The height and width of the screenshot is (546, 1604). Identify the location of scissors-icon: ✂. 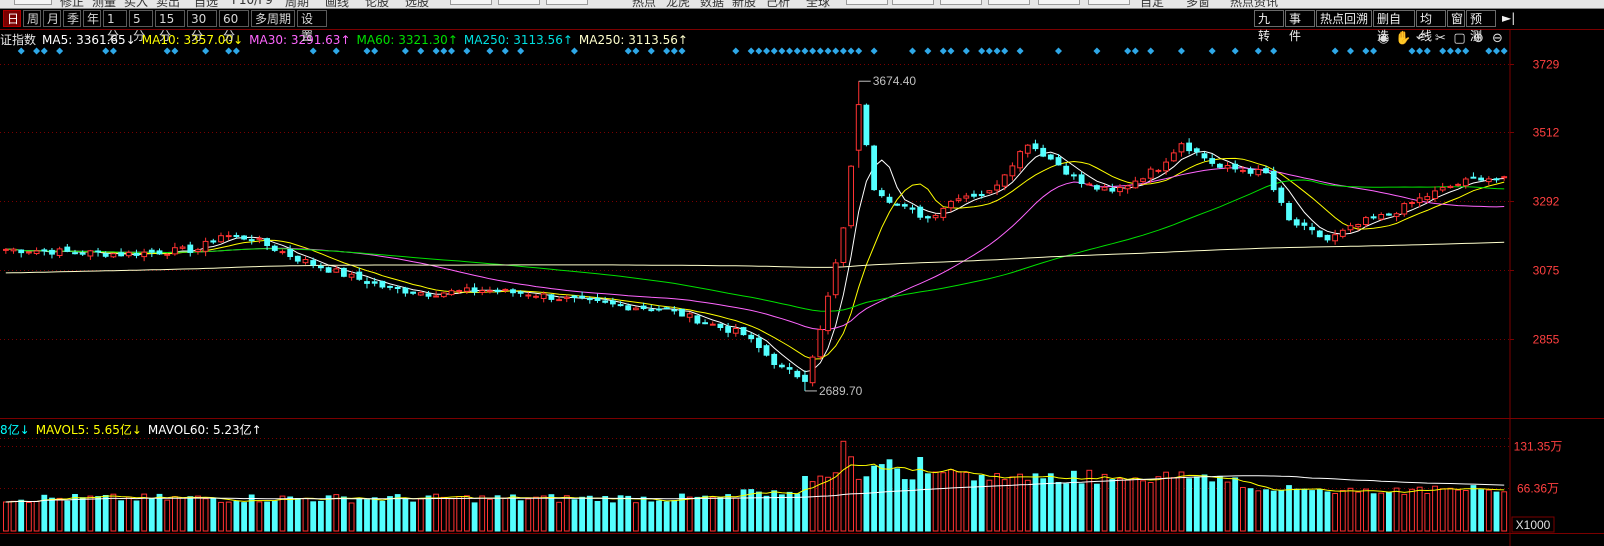
(1440, 38).